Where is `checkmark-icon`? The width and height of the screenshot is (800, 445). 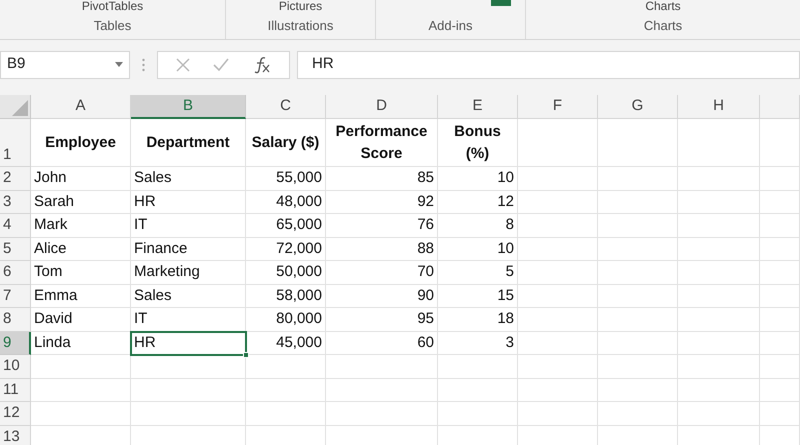
checkmark-icon is located at coordinates (221, 64).